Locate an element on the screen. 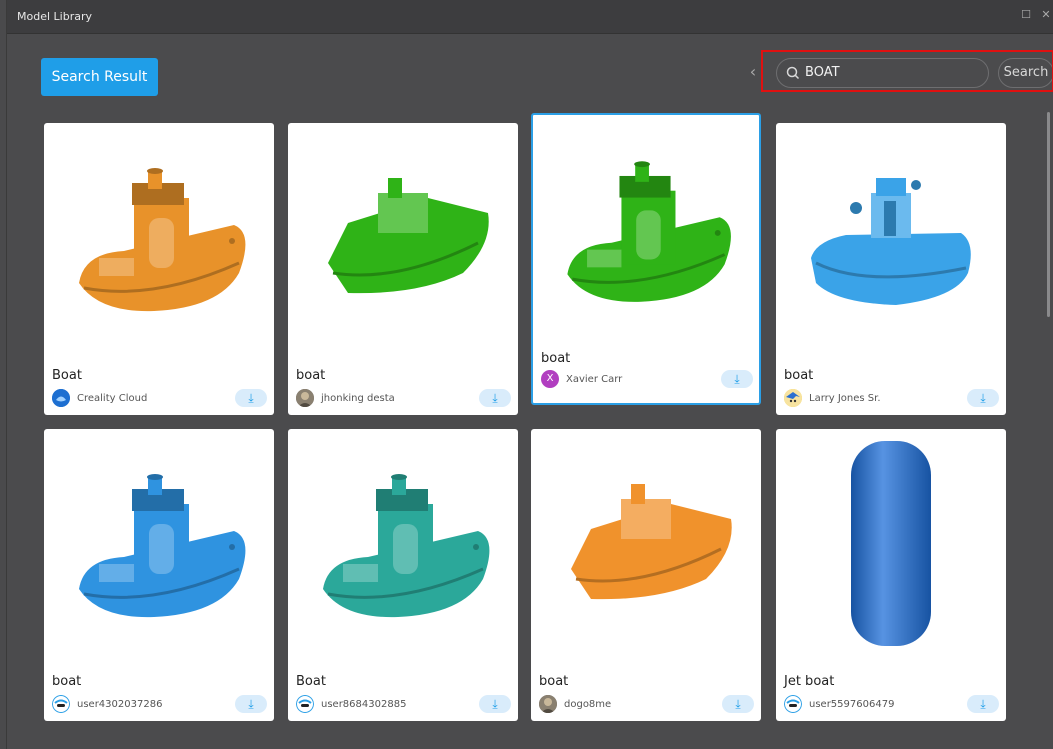 The width and height of the screenshot is (1053, 749). model-card: Jet boat user5597606479 ⤓ is located at coordinates (891, 575).